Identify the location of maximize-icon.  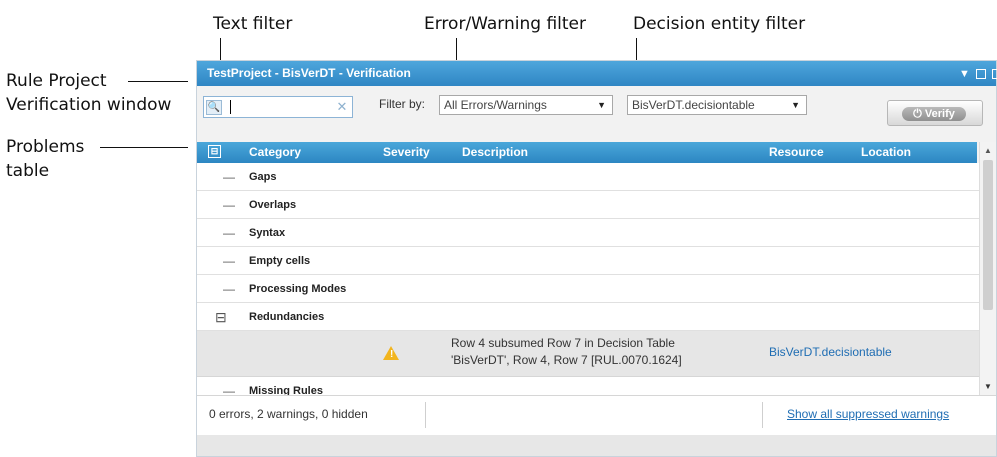
(994, 73).